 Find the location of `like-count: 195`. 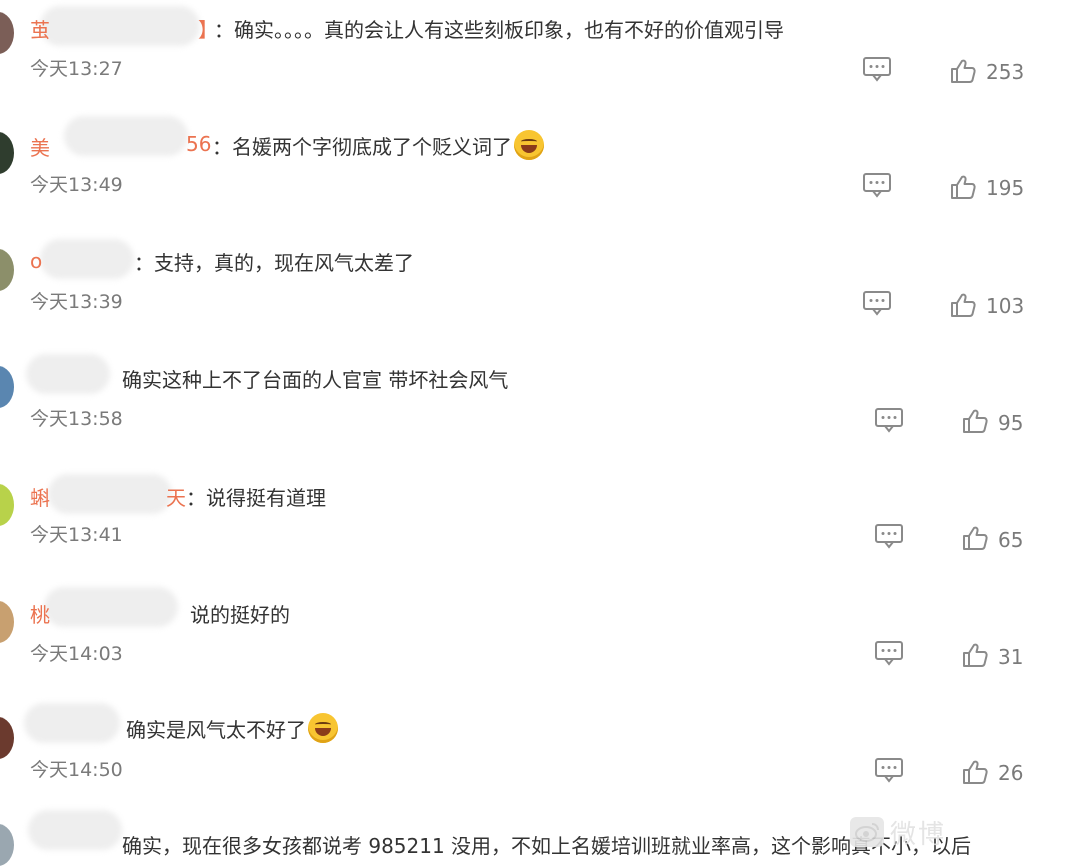

like-count: 195 is located at coordinates (1005, 188).